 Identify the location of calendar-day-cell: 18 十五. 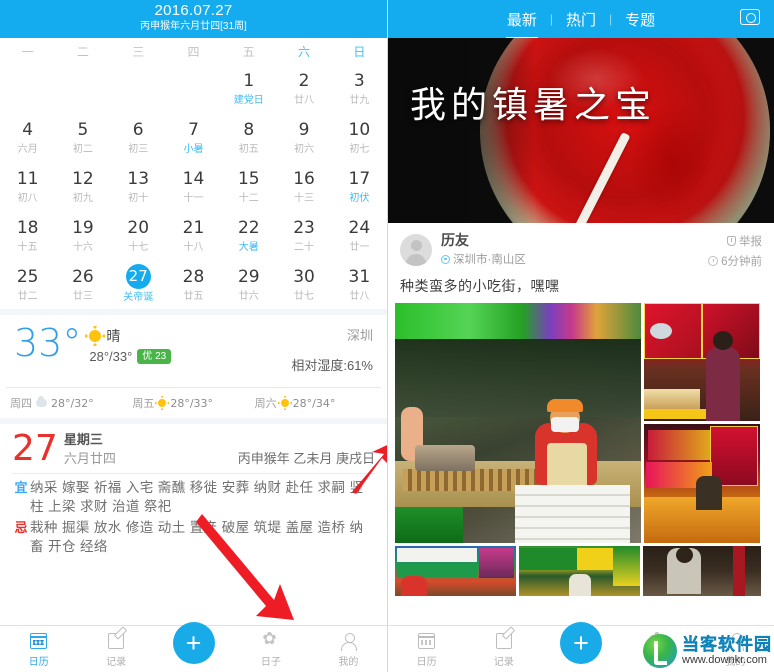
(27, 235).